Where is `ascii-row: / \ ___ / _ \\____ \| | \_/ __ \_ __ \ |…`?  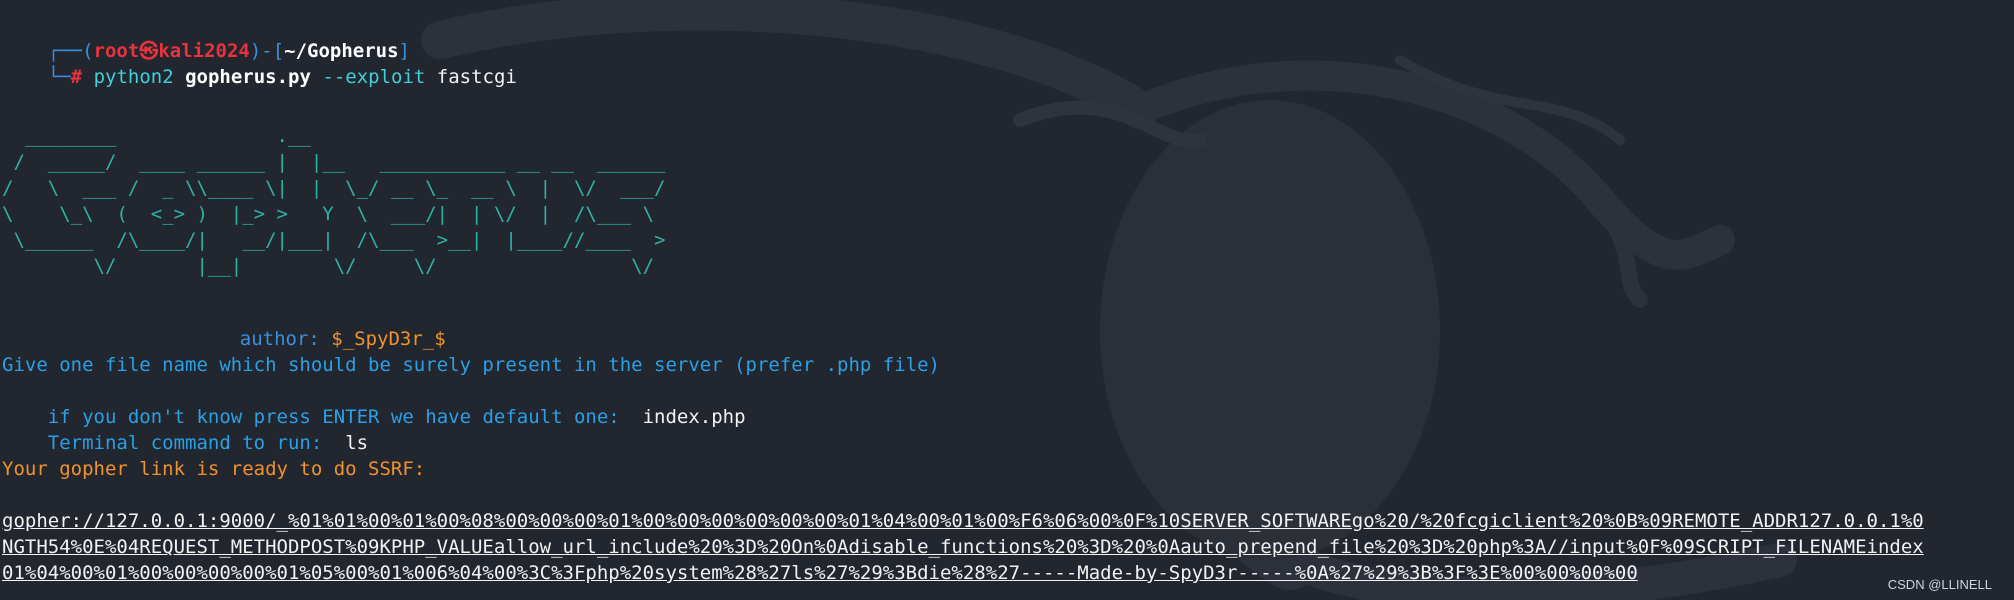 ascii-row: / \ ___ / _ \\____ \| | \_/ __ \_ __ \ |… is located at coordinates (334, 188).